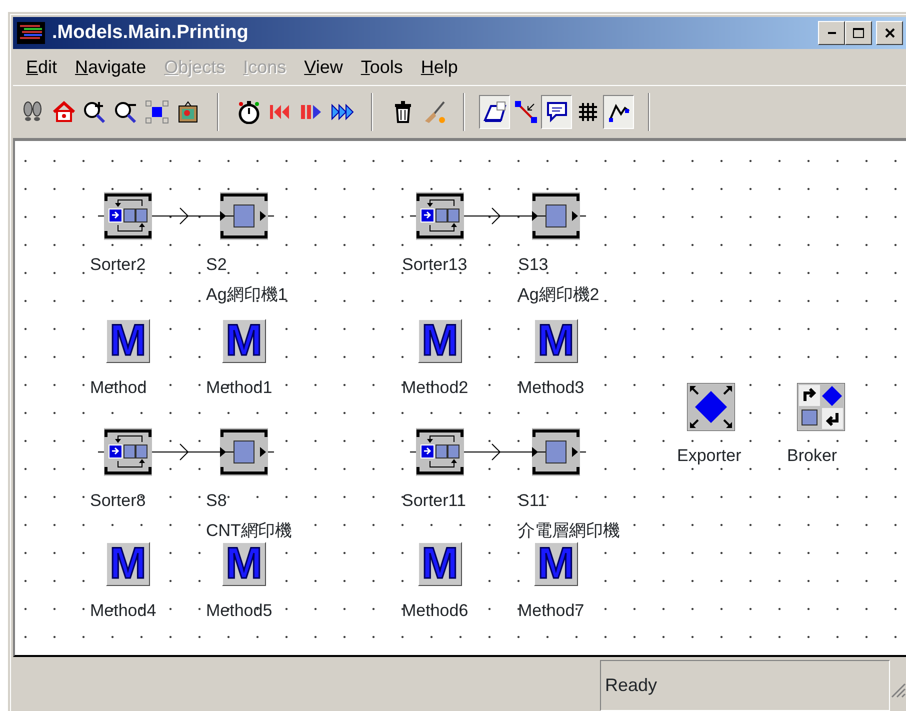 The image size is (906, 711). Describe the element at coordinates (439, 67) in the screenshot. I see `menu-item: Help` at that location.